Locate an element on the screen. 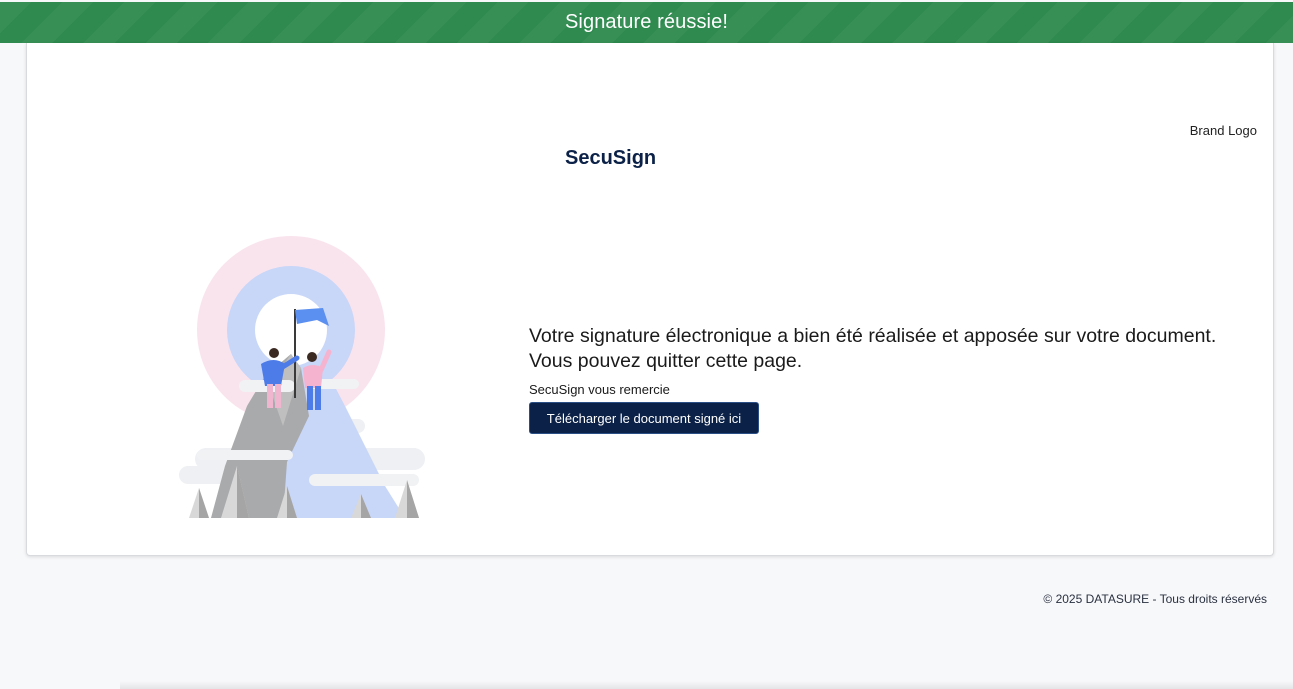  app-name-title: SecuSign is located at coordinates (611, 158).